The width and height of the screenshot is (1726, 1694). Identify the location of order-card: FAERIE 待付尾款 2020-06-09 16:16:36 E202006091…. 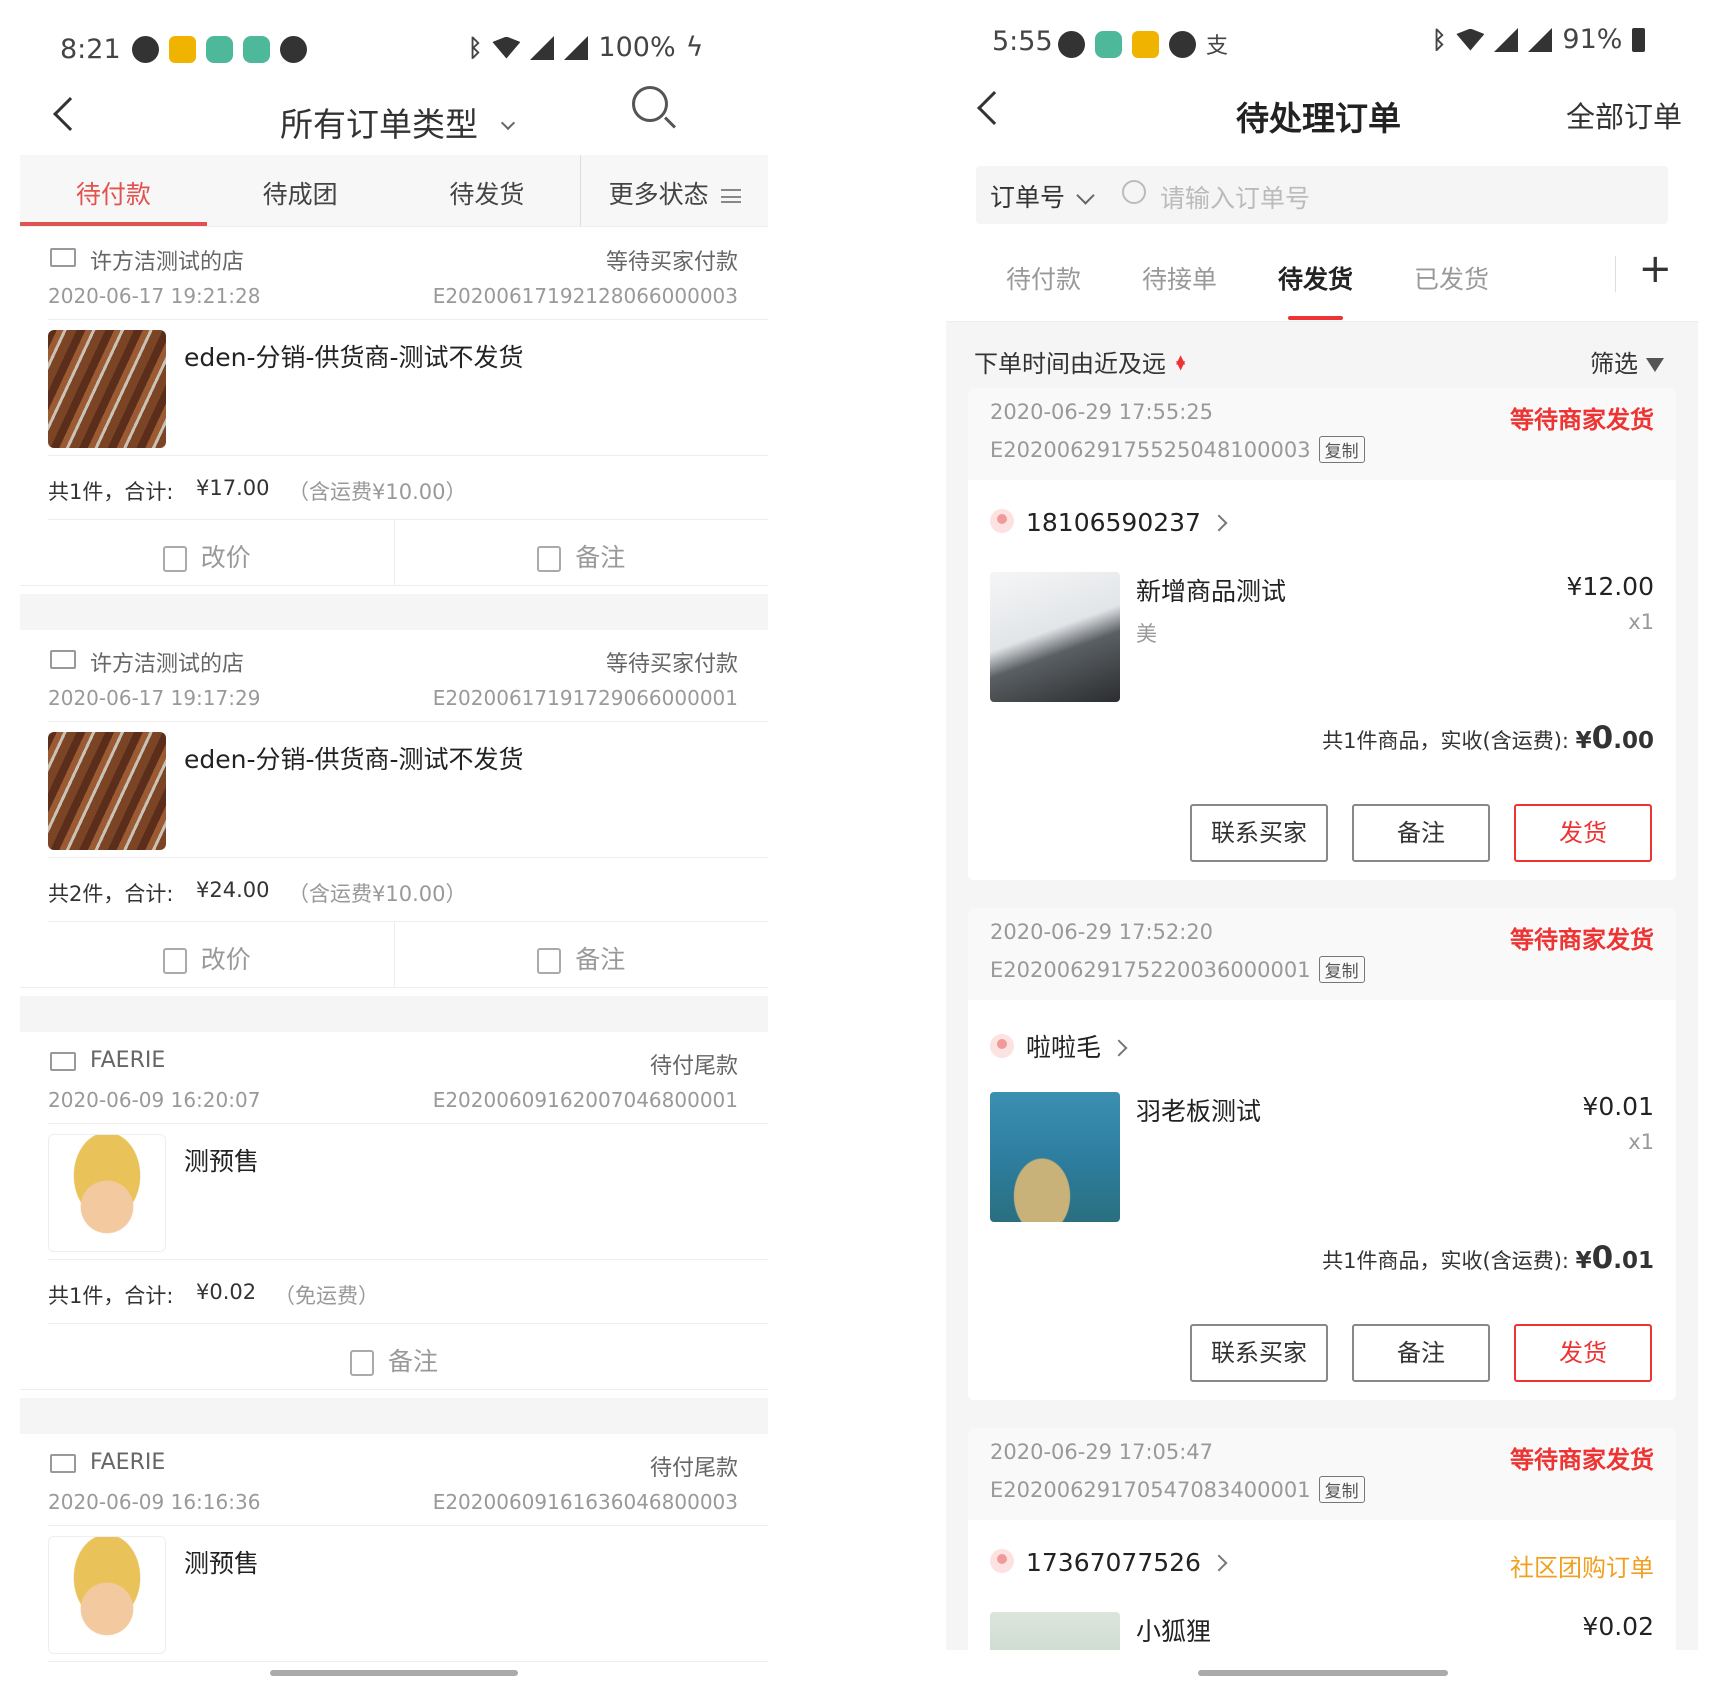
(394, 1548).